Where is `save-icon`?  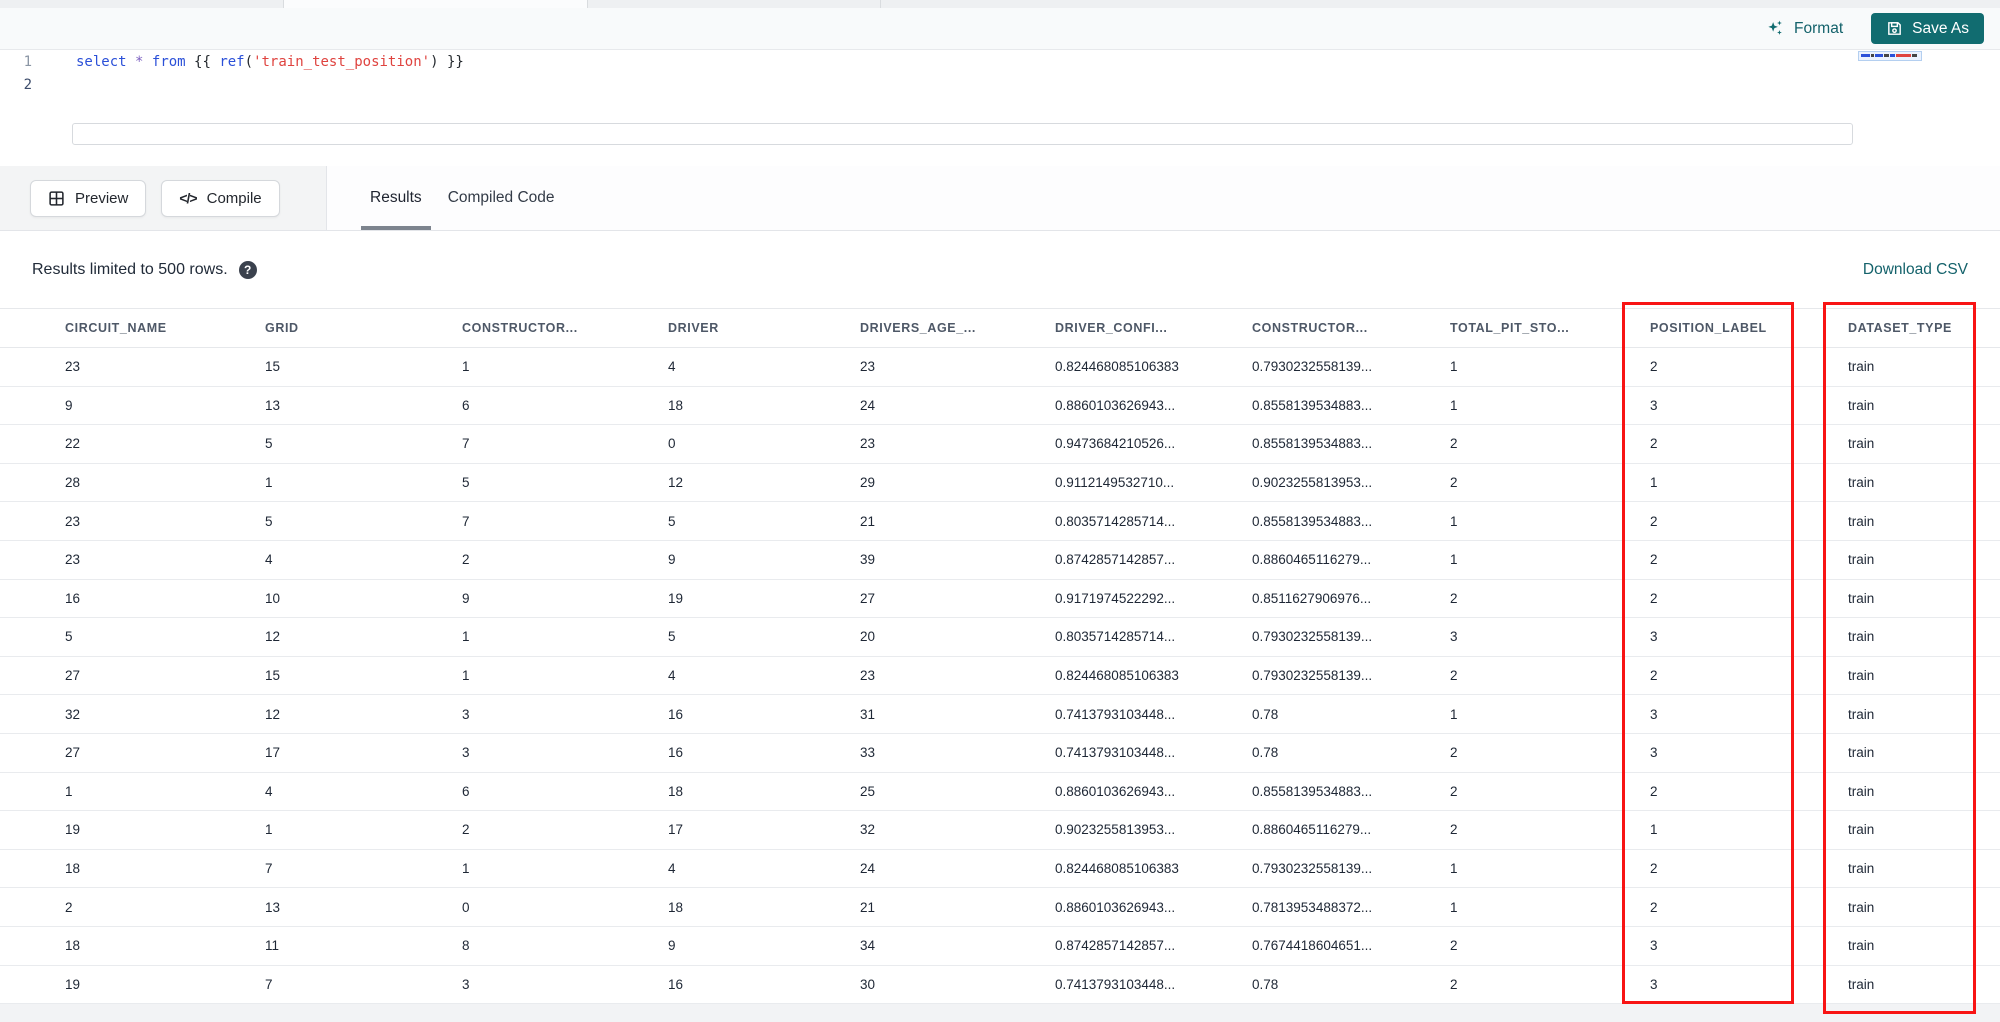 save-icon is located at coordinates (1894, 28).